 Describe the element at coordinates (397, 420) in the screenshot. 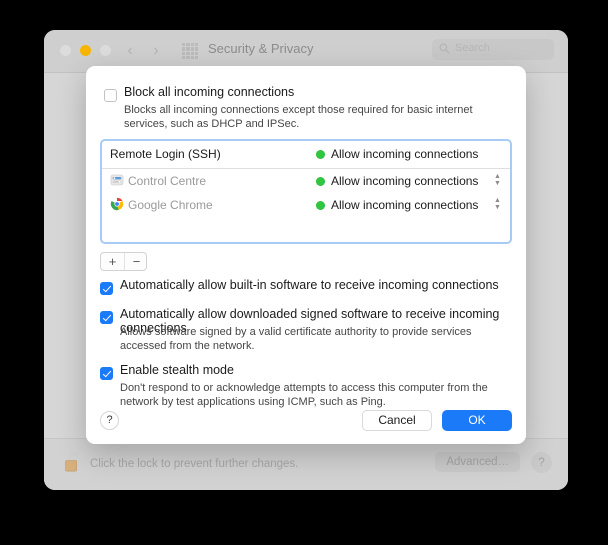

I see `cancel-button: Cancel` at that location.